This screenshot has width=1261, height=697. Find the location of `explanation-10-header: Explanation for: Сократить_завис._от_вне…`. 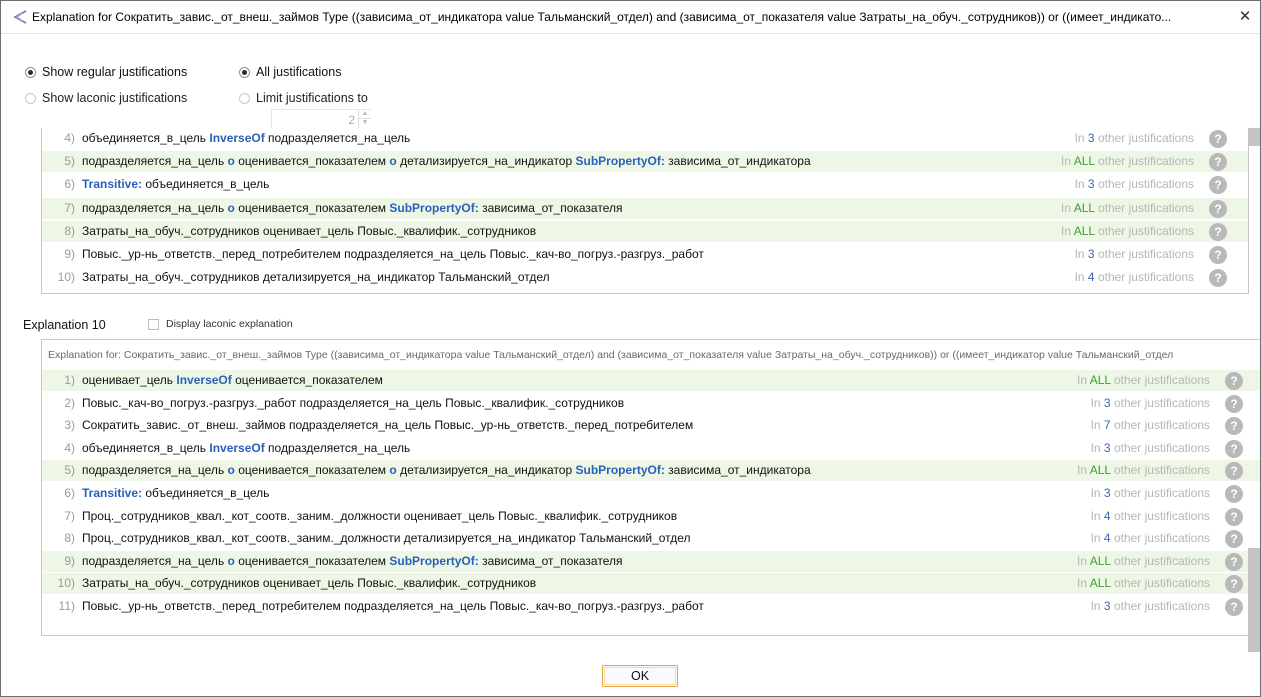

explanation-10-header: Explanation for: Сократить_завис._от_вне… is located at coordinates (611, 355).